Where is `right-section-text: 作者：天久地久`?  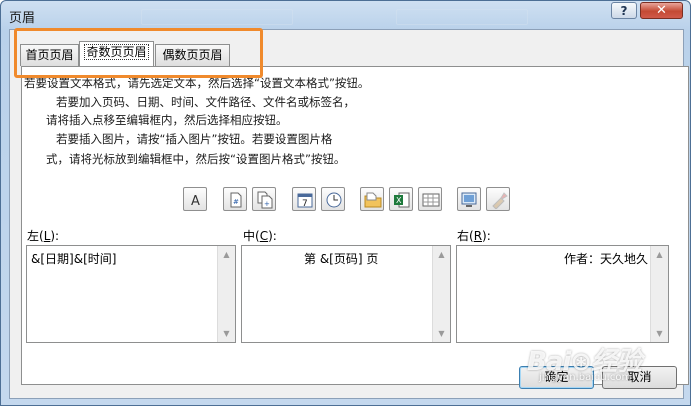
right-section-text: 作者：天久地久 is located at coordinates (605, 259).